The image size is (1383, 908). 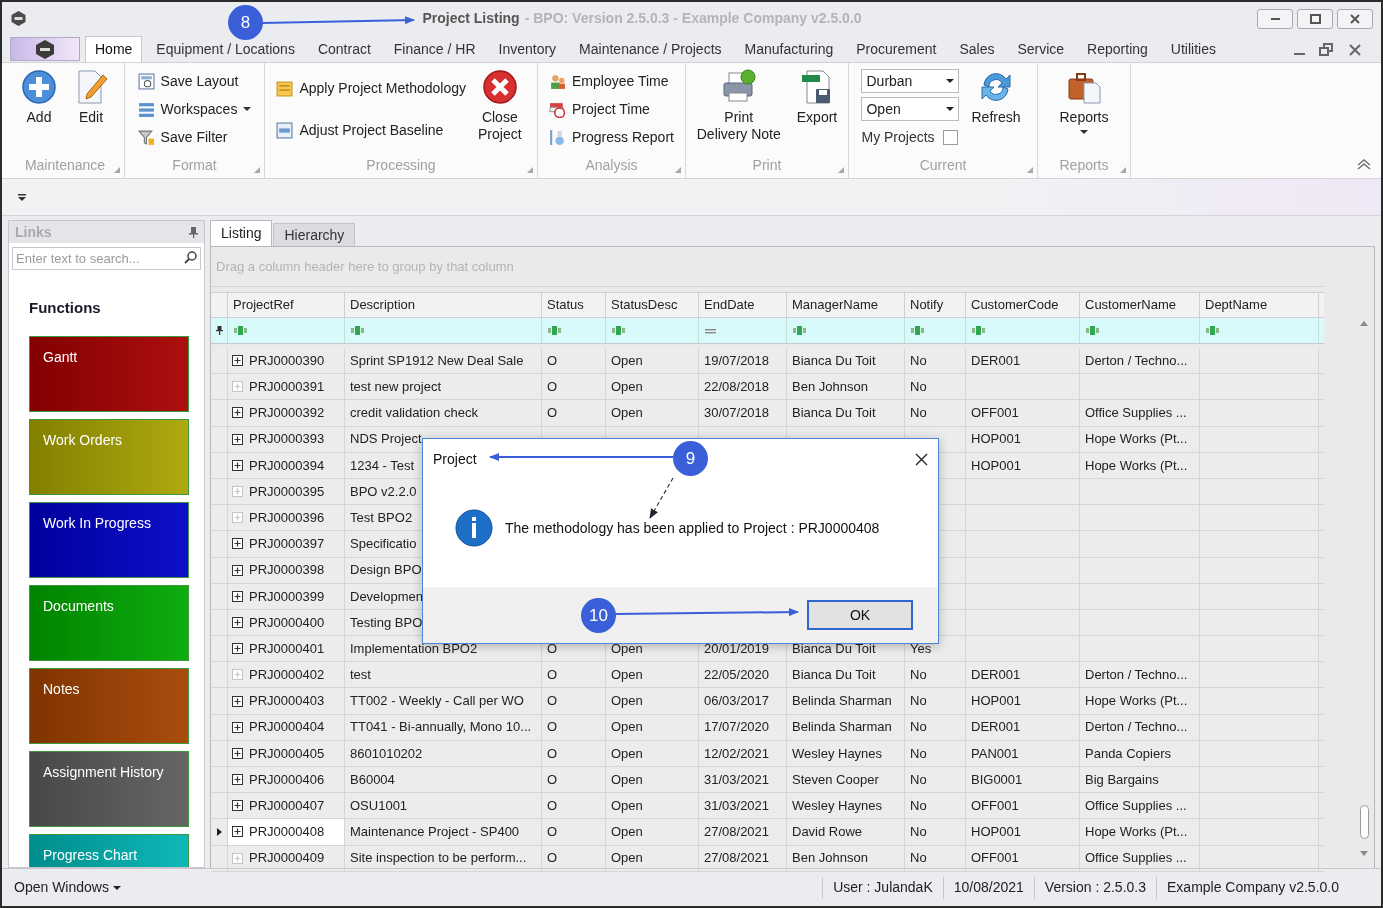 What do you see at coordinates (91, 109) in the screenshot?
I see `ribbon-button: Edit` at bounding box center [91, 109].